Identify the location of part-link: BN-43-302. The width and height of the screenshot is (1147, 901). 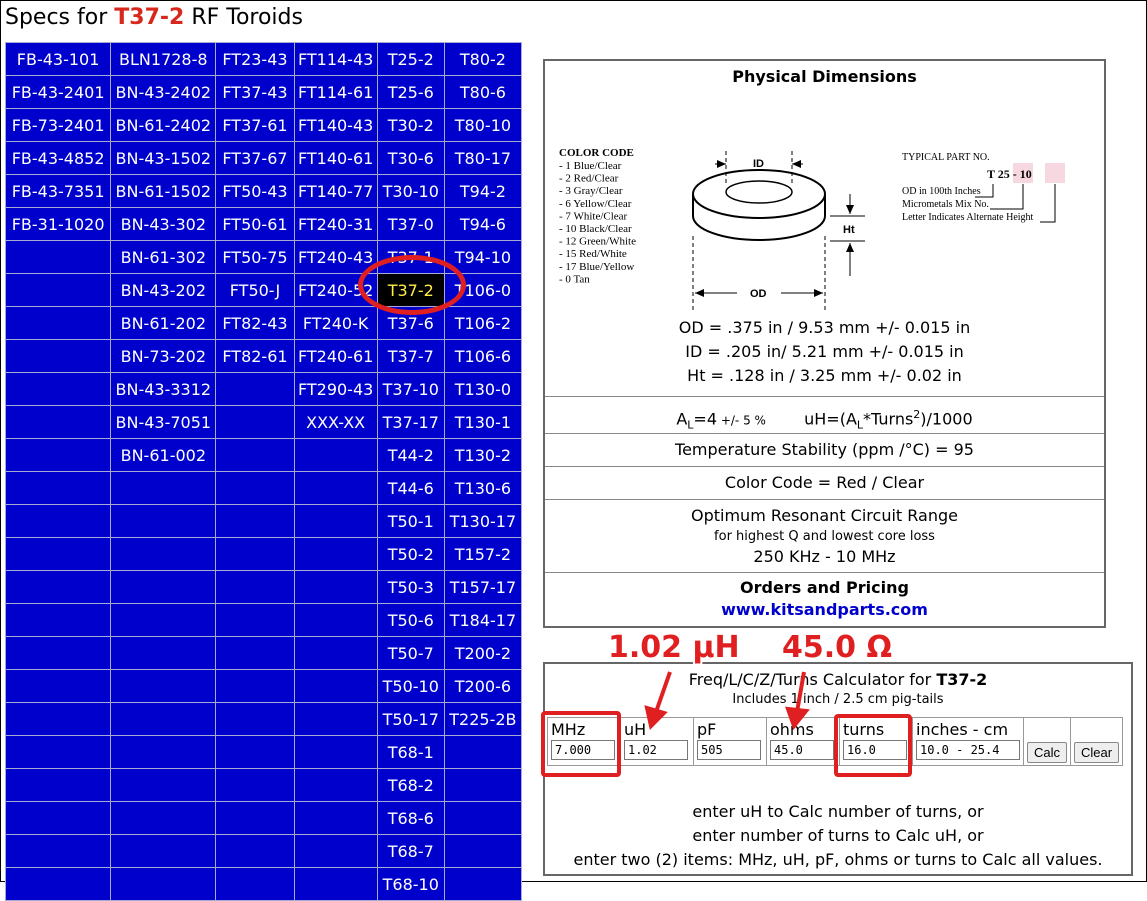
(163, 224).